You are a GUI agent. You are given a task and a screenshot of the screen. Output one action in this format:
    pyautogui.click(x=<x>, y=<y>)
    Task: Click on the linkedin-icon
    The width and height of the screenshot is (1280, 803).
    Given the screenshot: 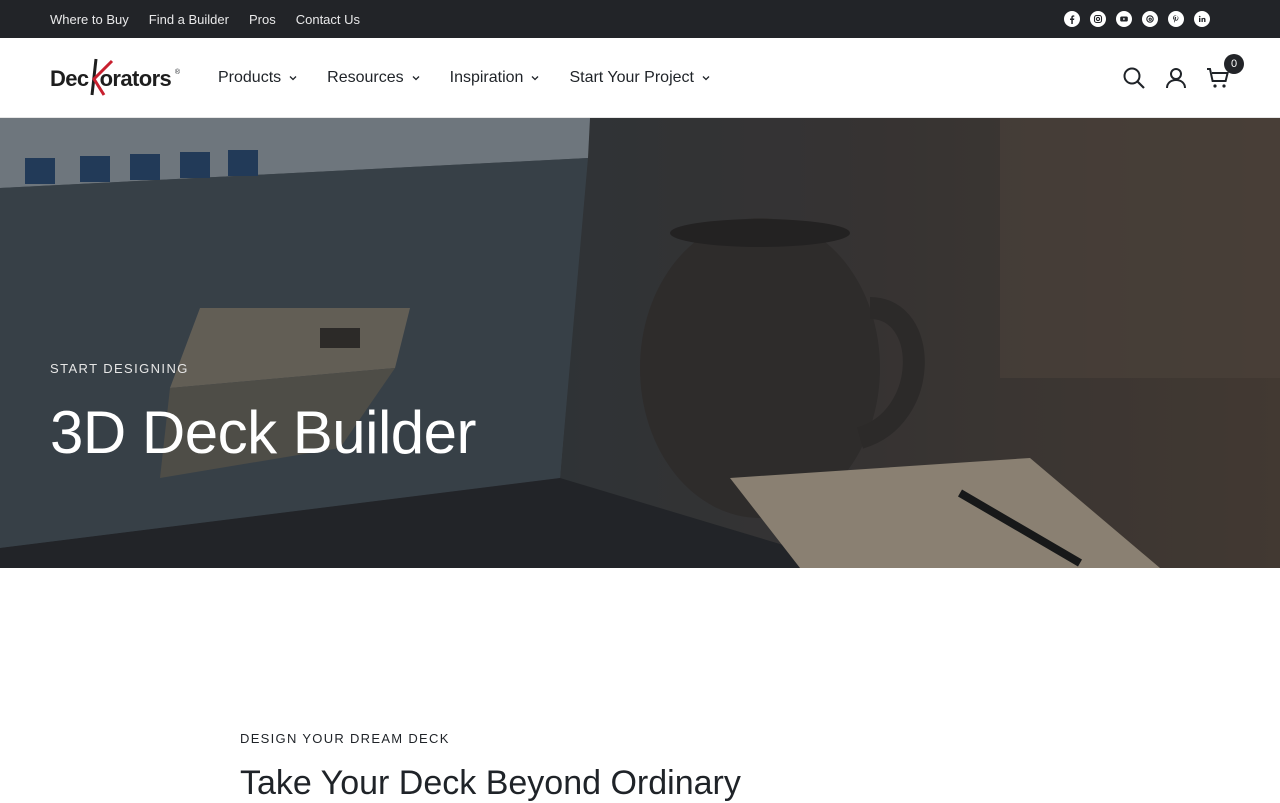 What is the action you would take?
    pyautogui.click(x=1202, y=19)
    